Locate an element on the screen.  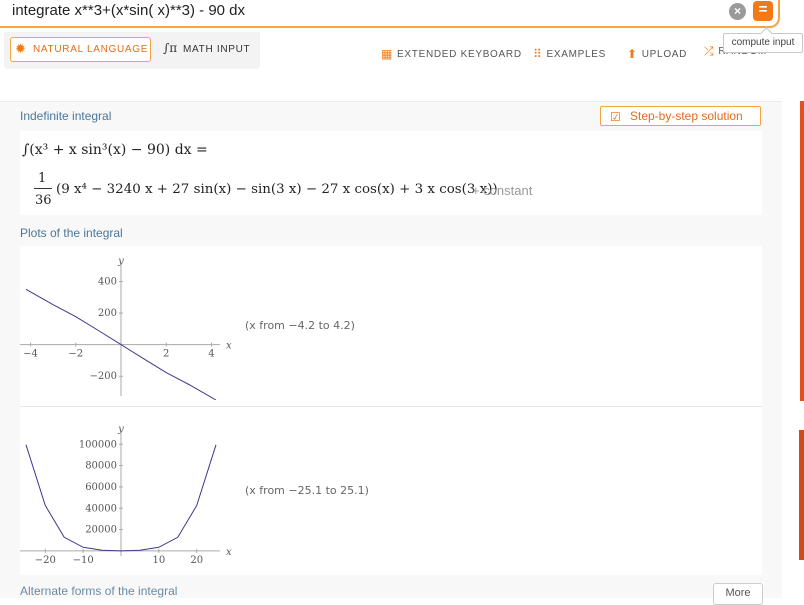
examples-label: EXAMPLES is located at coordinates (576, 54).